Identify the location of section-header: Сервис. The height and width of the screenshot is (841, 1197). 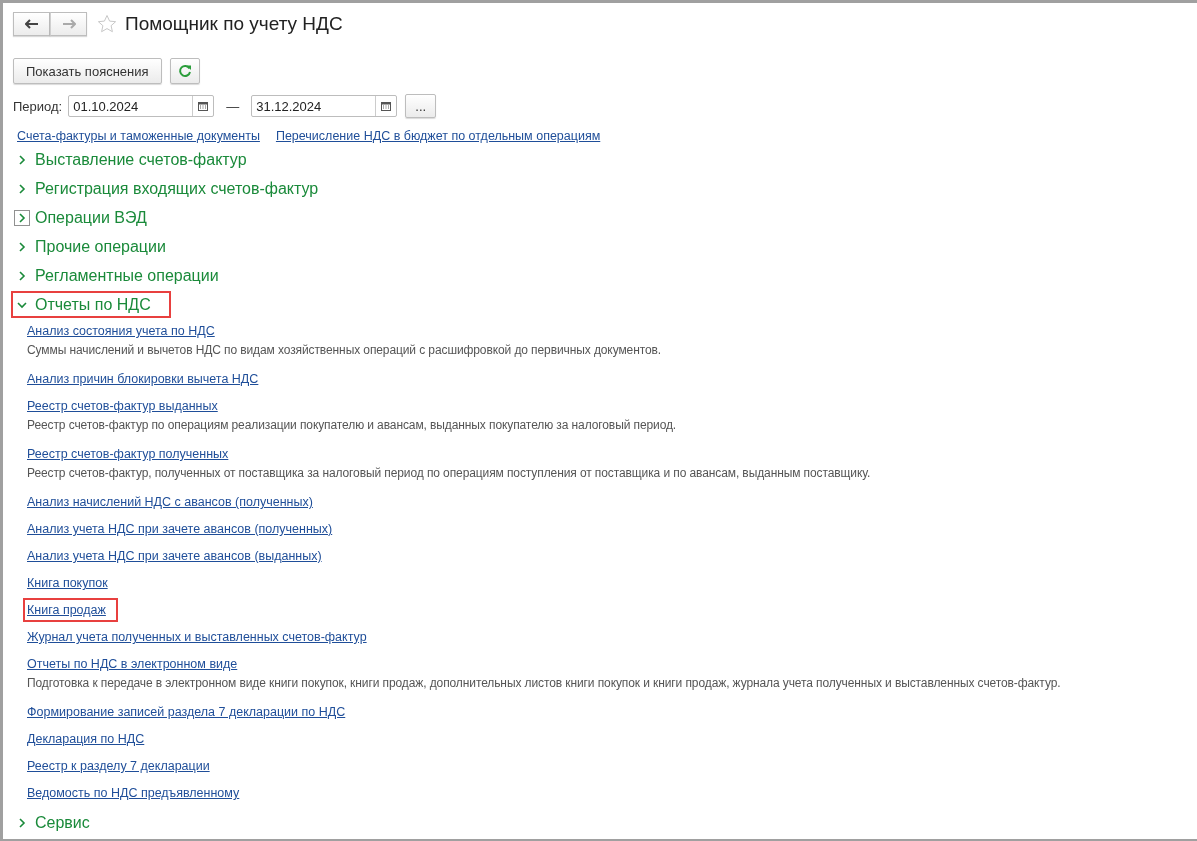
(53, 822).